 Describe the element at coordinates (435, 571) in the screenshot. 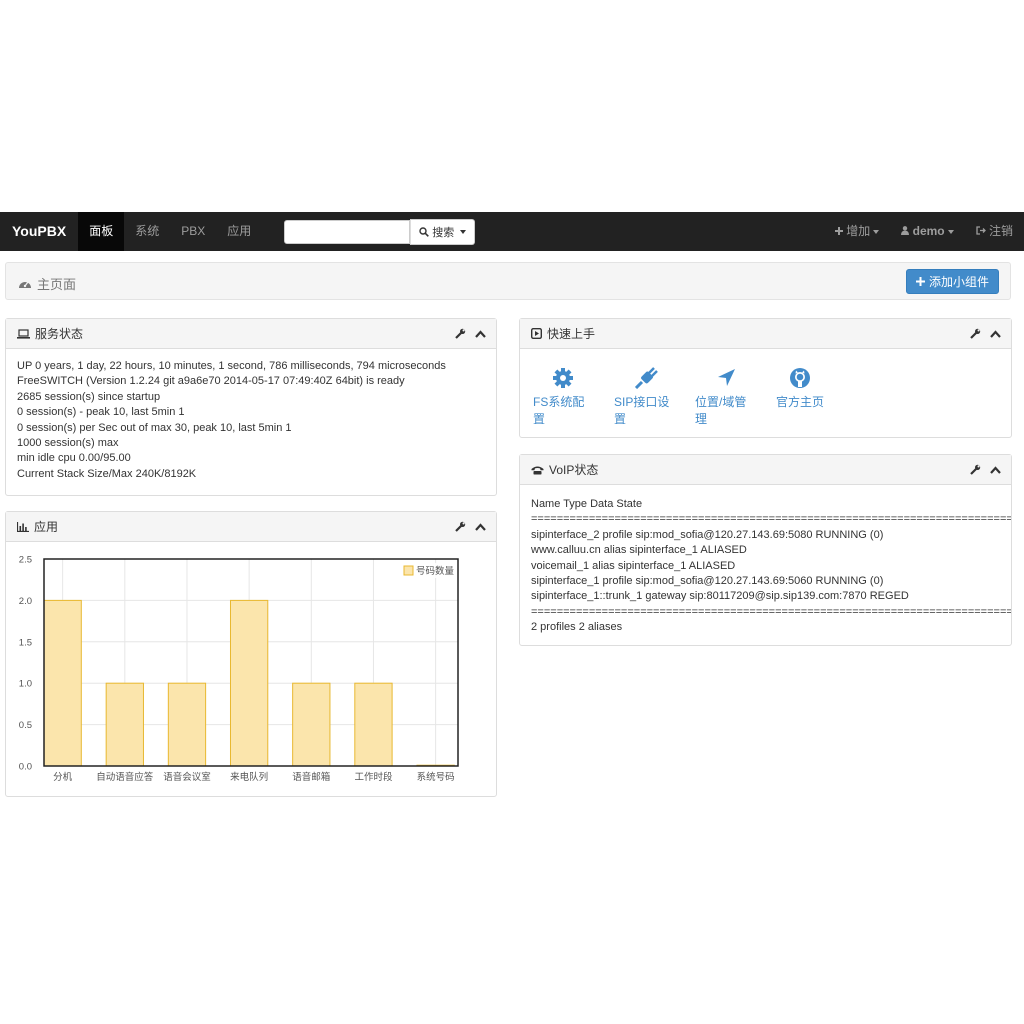

I see `legend-label: 号码数量` at that location.